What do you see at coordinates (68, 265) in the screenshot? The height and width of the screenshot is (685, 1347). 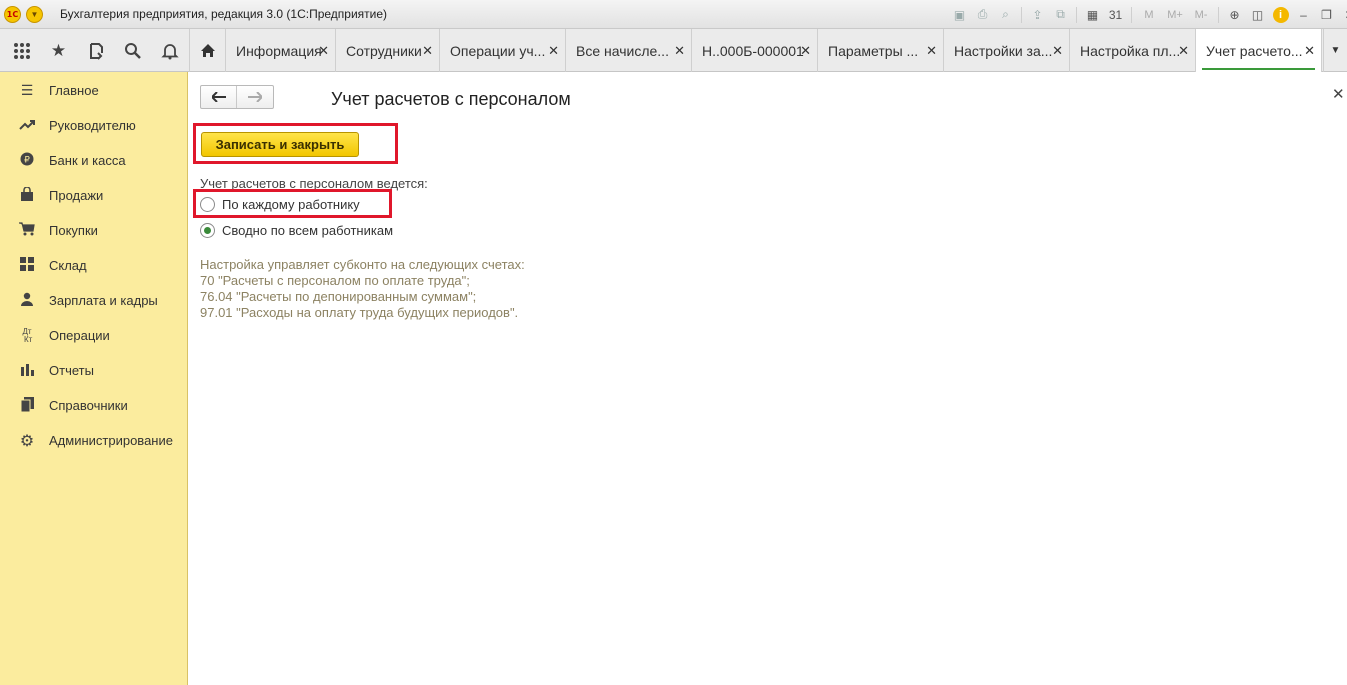 I see `sidebar-item-label: Склад` at bounding box center [68, 265].